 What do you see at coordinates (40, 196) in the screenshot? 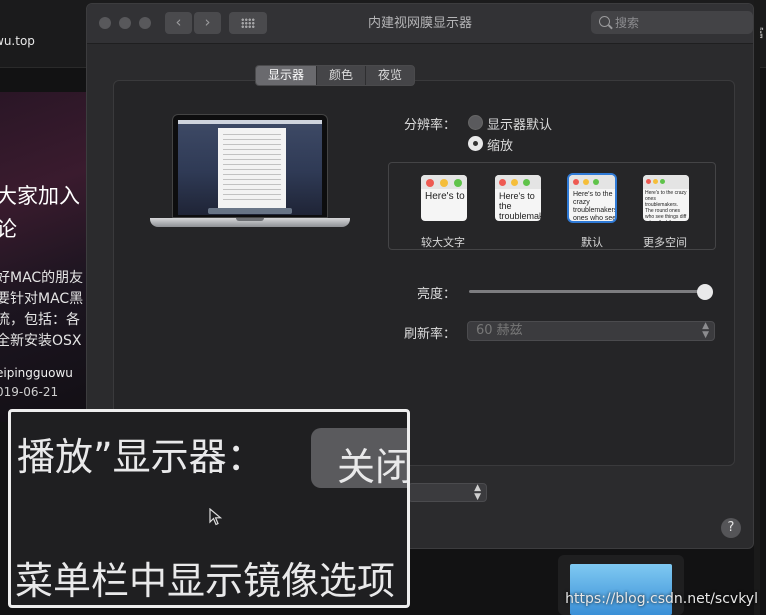
I see `hero-title-line: 大家加入` at bounding box center [40, 196].